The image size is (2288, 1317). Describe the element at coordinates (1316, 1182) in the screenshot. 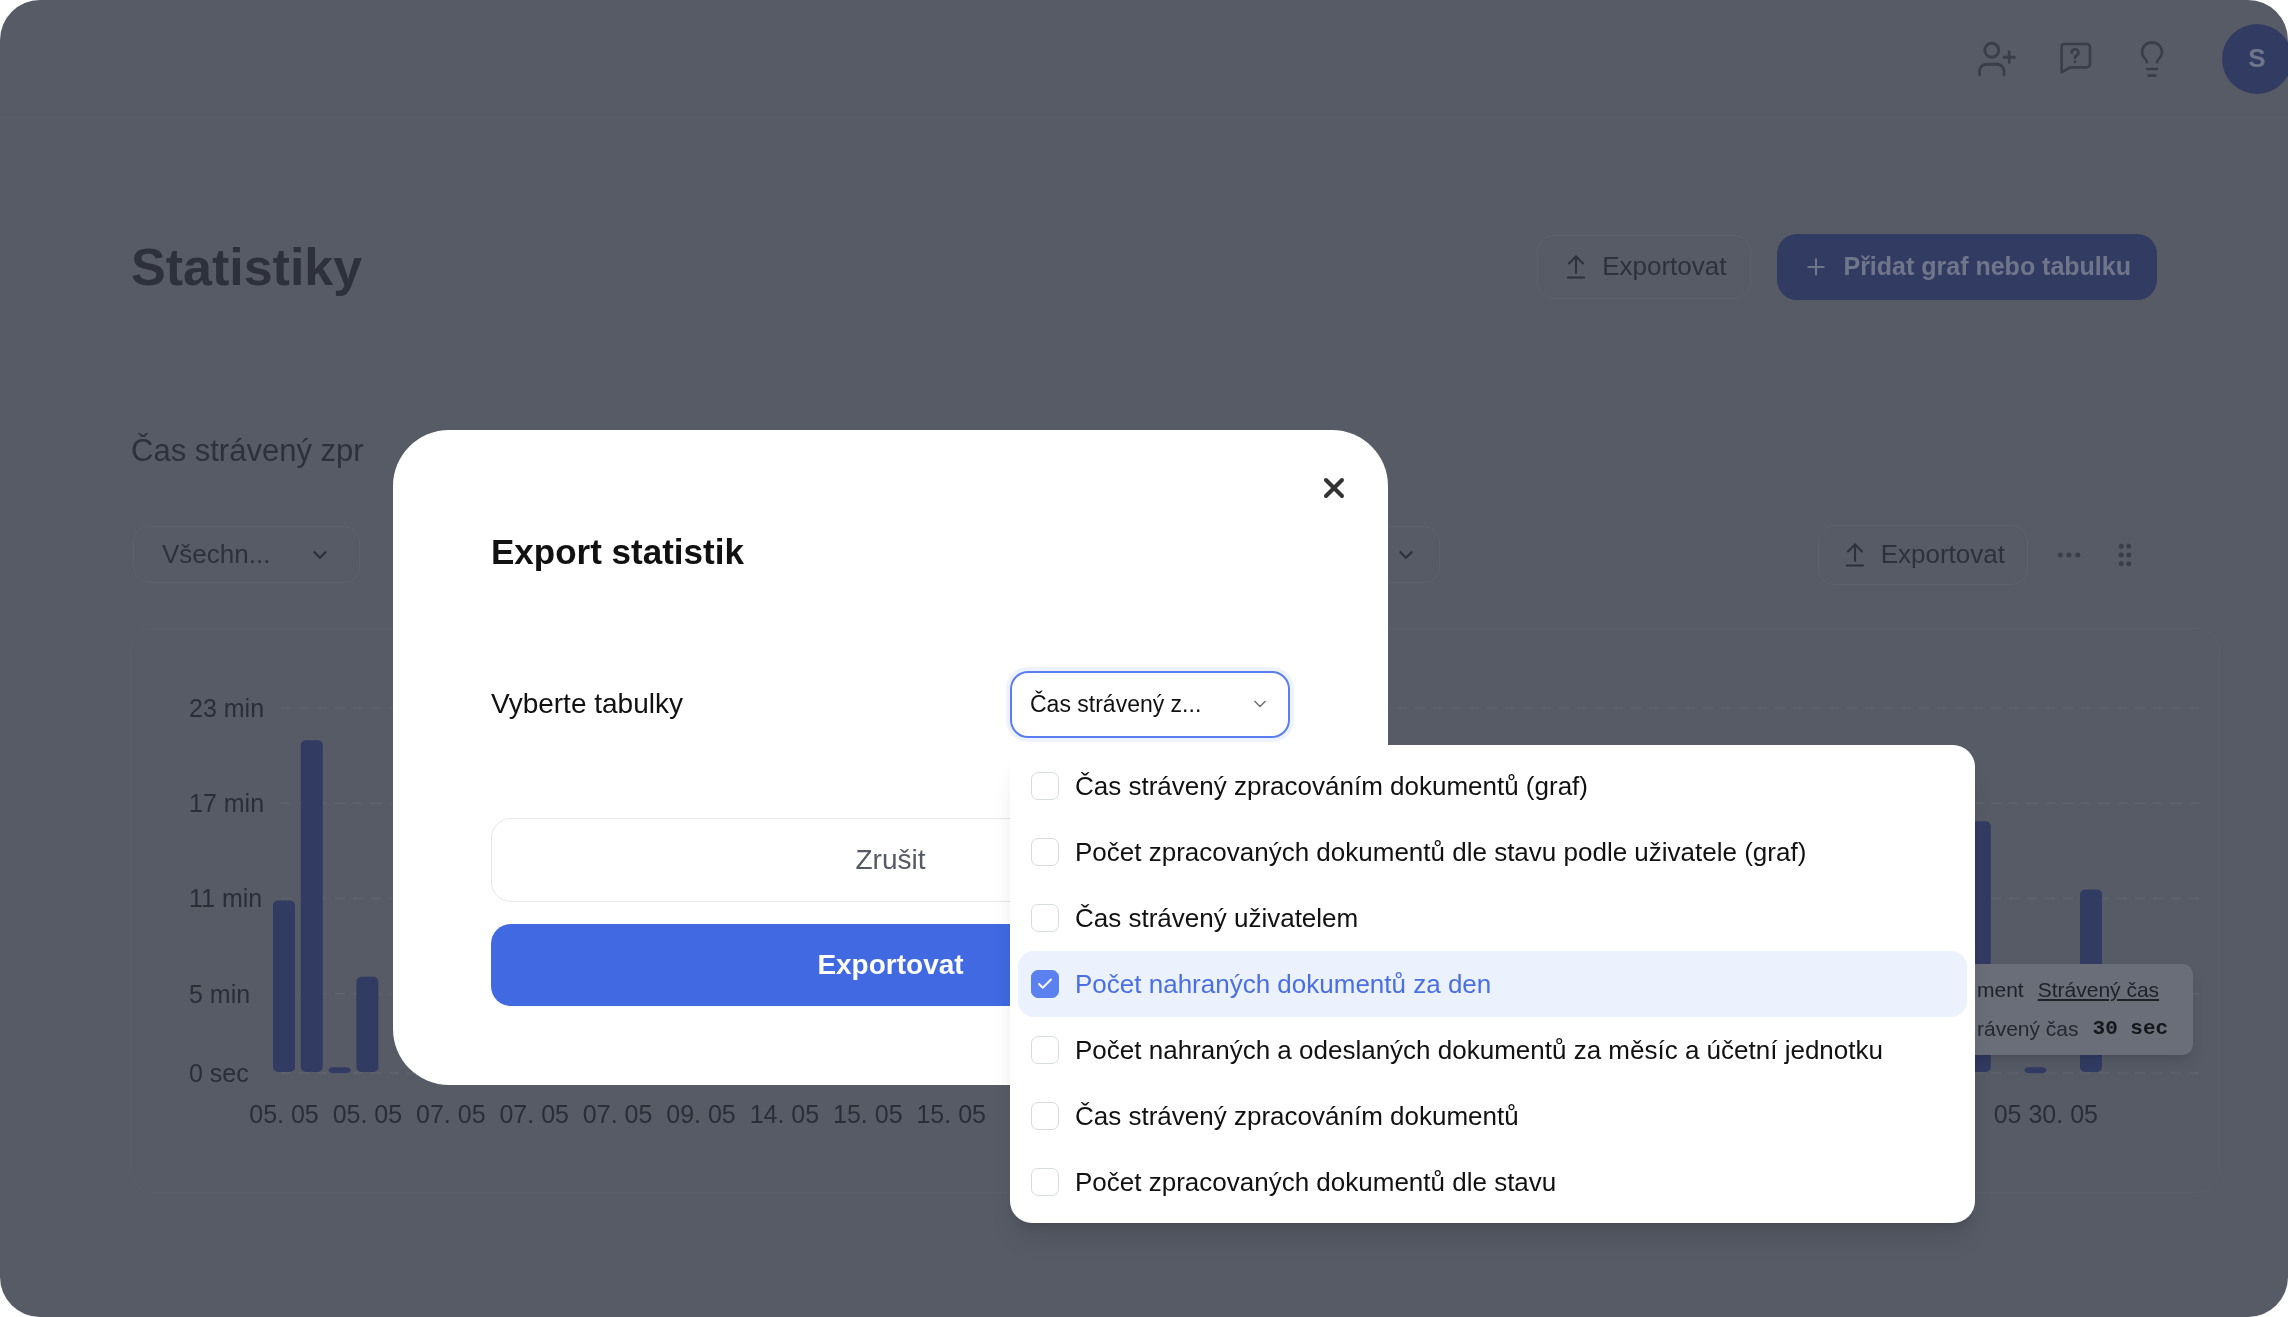

I see `option-label: Počet zpracovaných dokumentů dle stavu` at that location.